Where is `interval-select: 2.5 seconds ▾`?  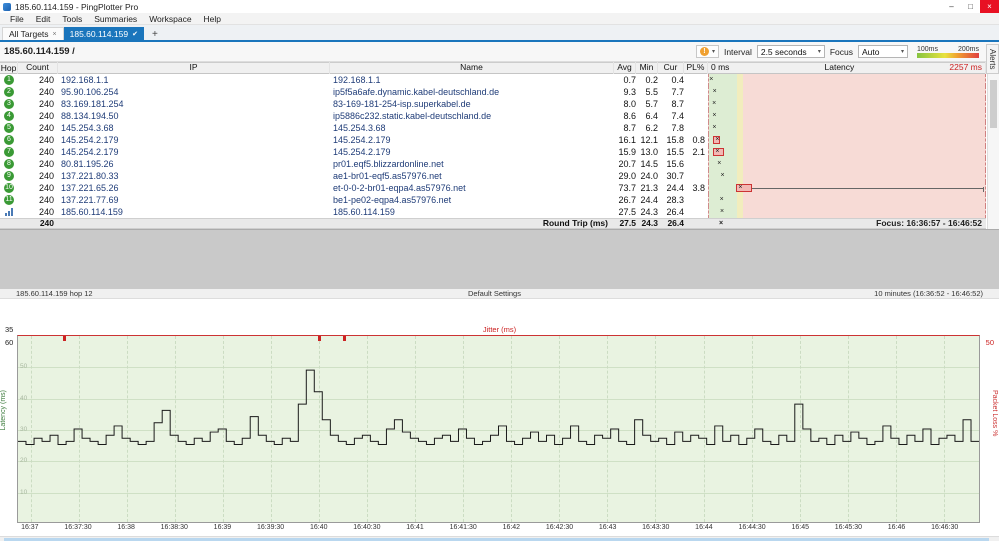
interval-select: 2.5 seconds ▾ is located at coordinates (790, 51).